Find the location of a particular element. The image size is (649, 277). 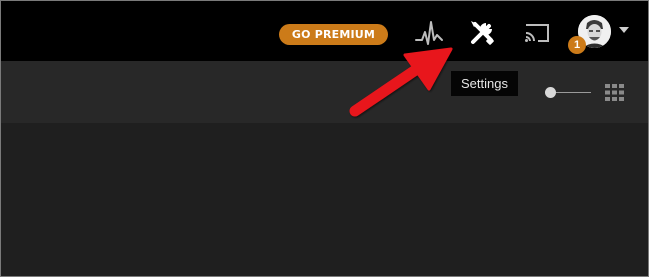

cast-icon is located at coordinates (537, 33).